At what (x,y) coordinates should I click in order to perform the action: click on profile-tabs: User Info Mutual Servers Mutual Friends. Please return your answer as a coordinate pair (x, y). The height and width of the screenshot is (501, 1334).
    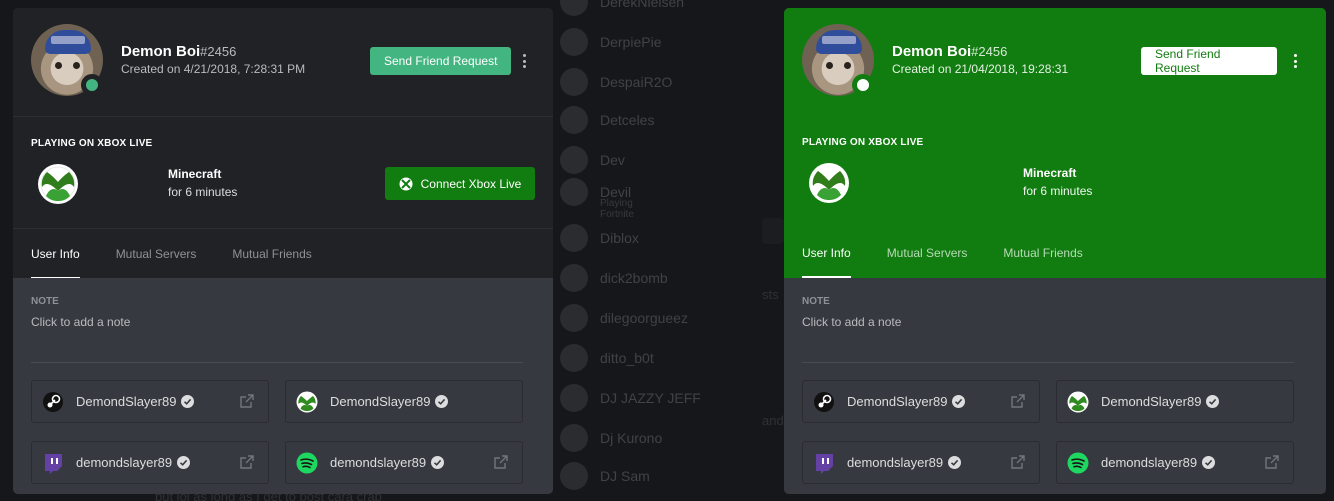
    Looking at the image, I should click on (283, 253).